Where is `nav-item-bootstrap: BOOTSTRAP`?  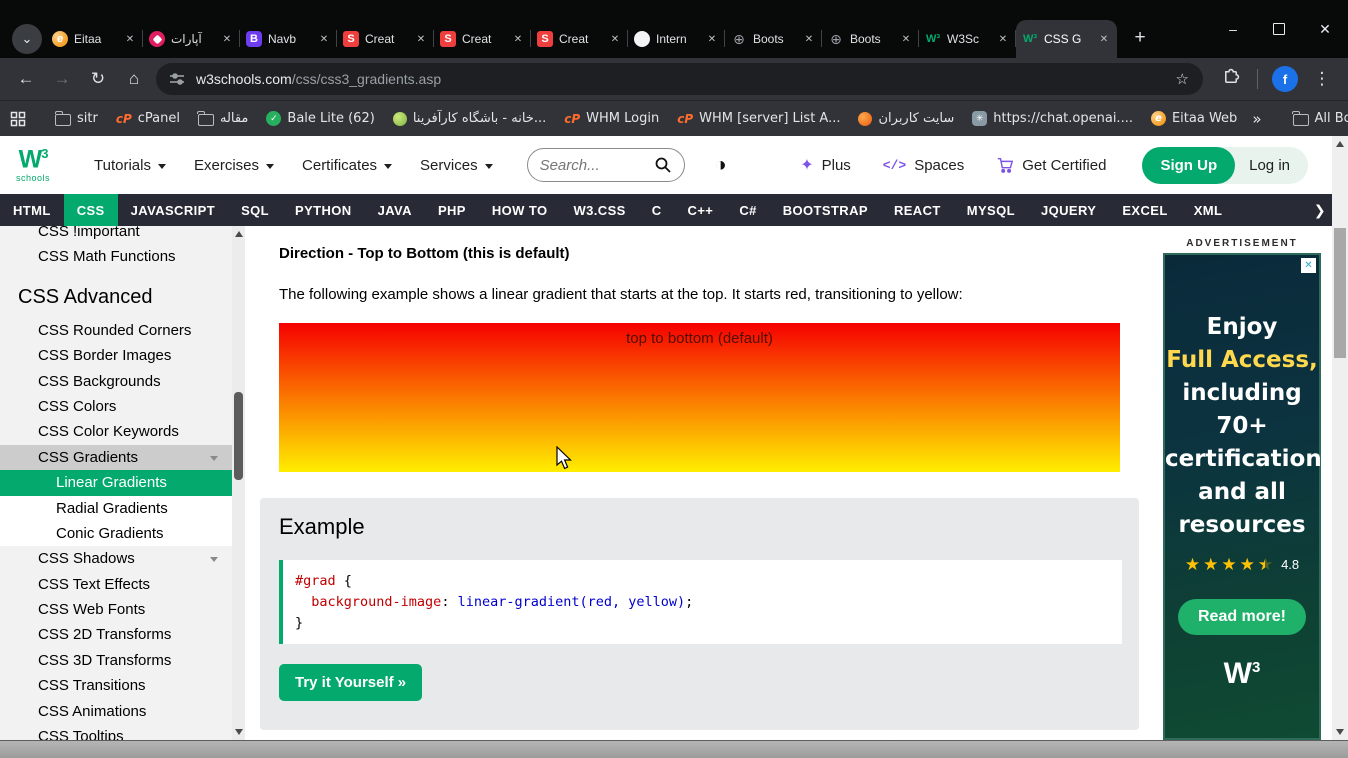 nav-item-bootstrap: BOOTSTRAP is located at coordinates (825, 210).